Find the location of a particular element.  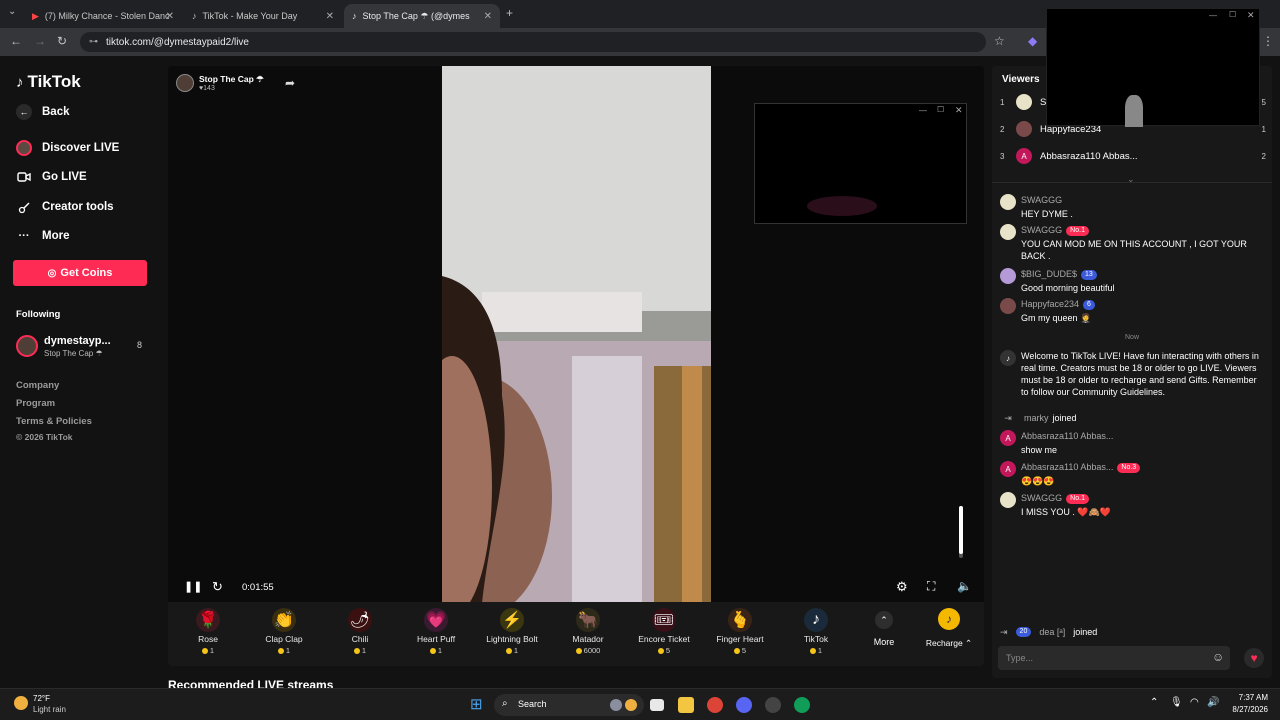

tab-search-chevron-icon: ⌄ is located at coordinates (12, 11).